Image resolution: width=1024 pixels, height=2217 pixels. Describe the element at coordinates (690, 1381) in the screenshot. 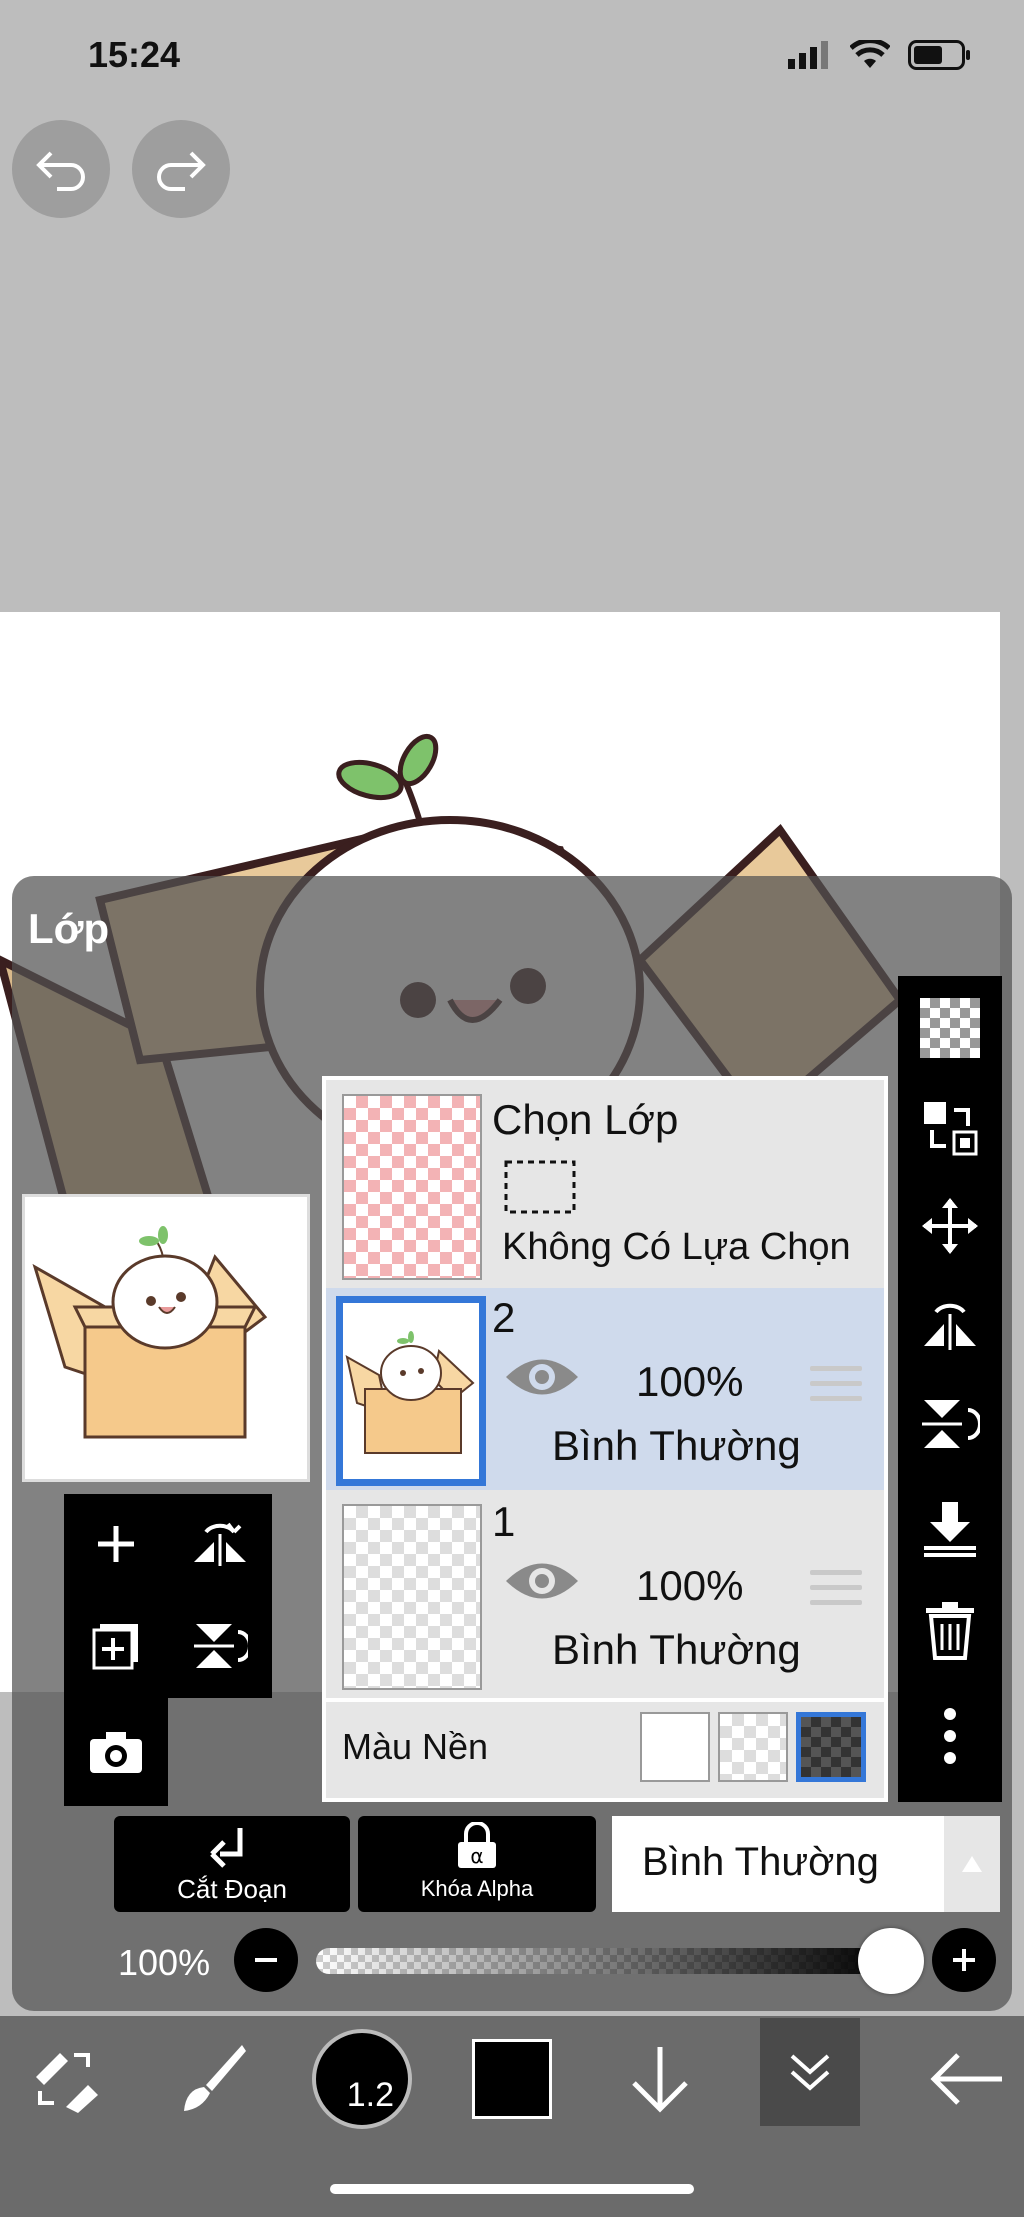

I see `layer-opacity-2: 100%` at that location.